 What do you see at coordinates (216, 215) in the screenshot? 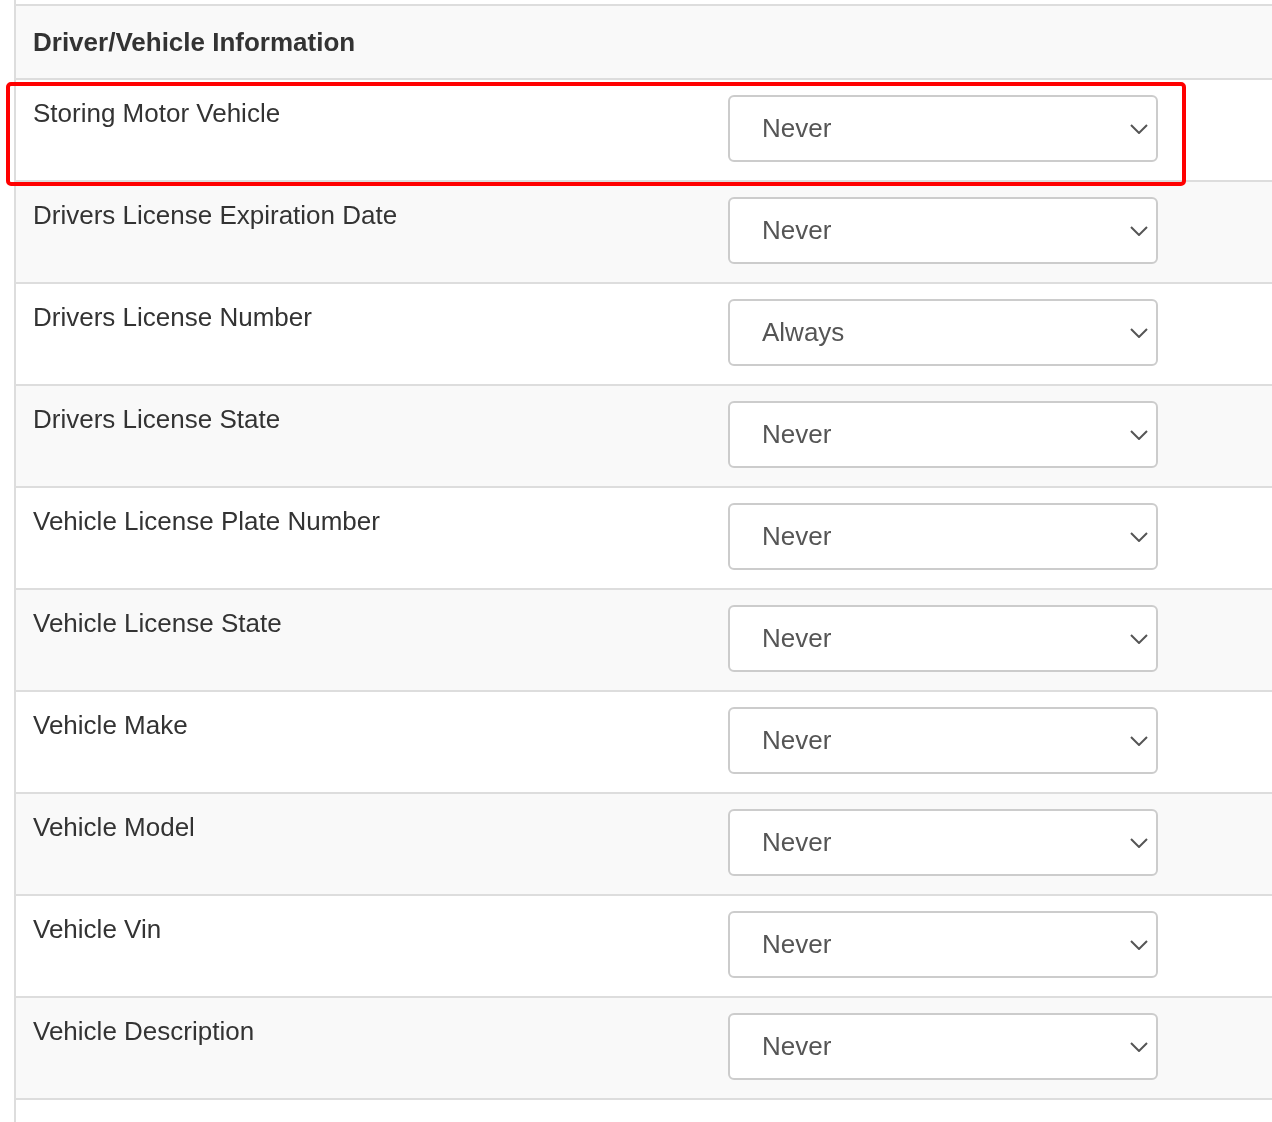
I see `setting-label: Drivers License Expiration Date` at bounding box center [216, 215].